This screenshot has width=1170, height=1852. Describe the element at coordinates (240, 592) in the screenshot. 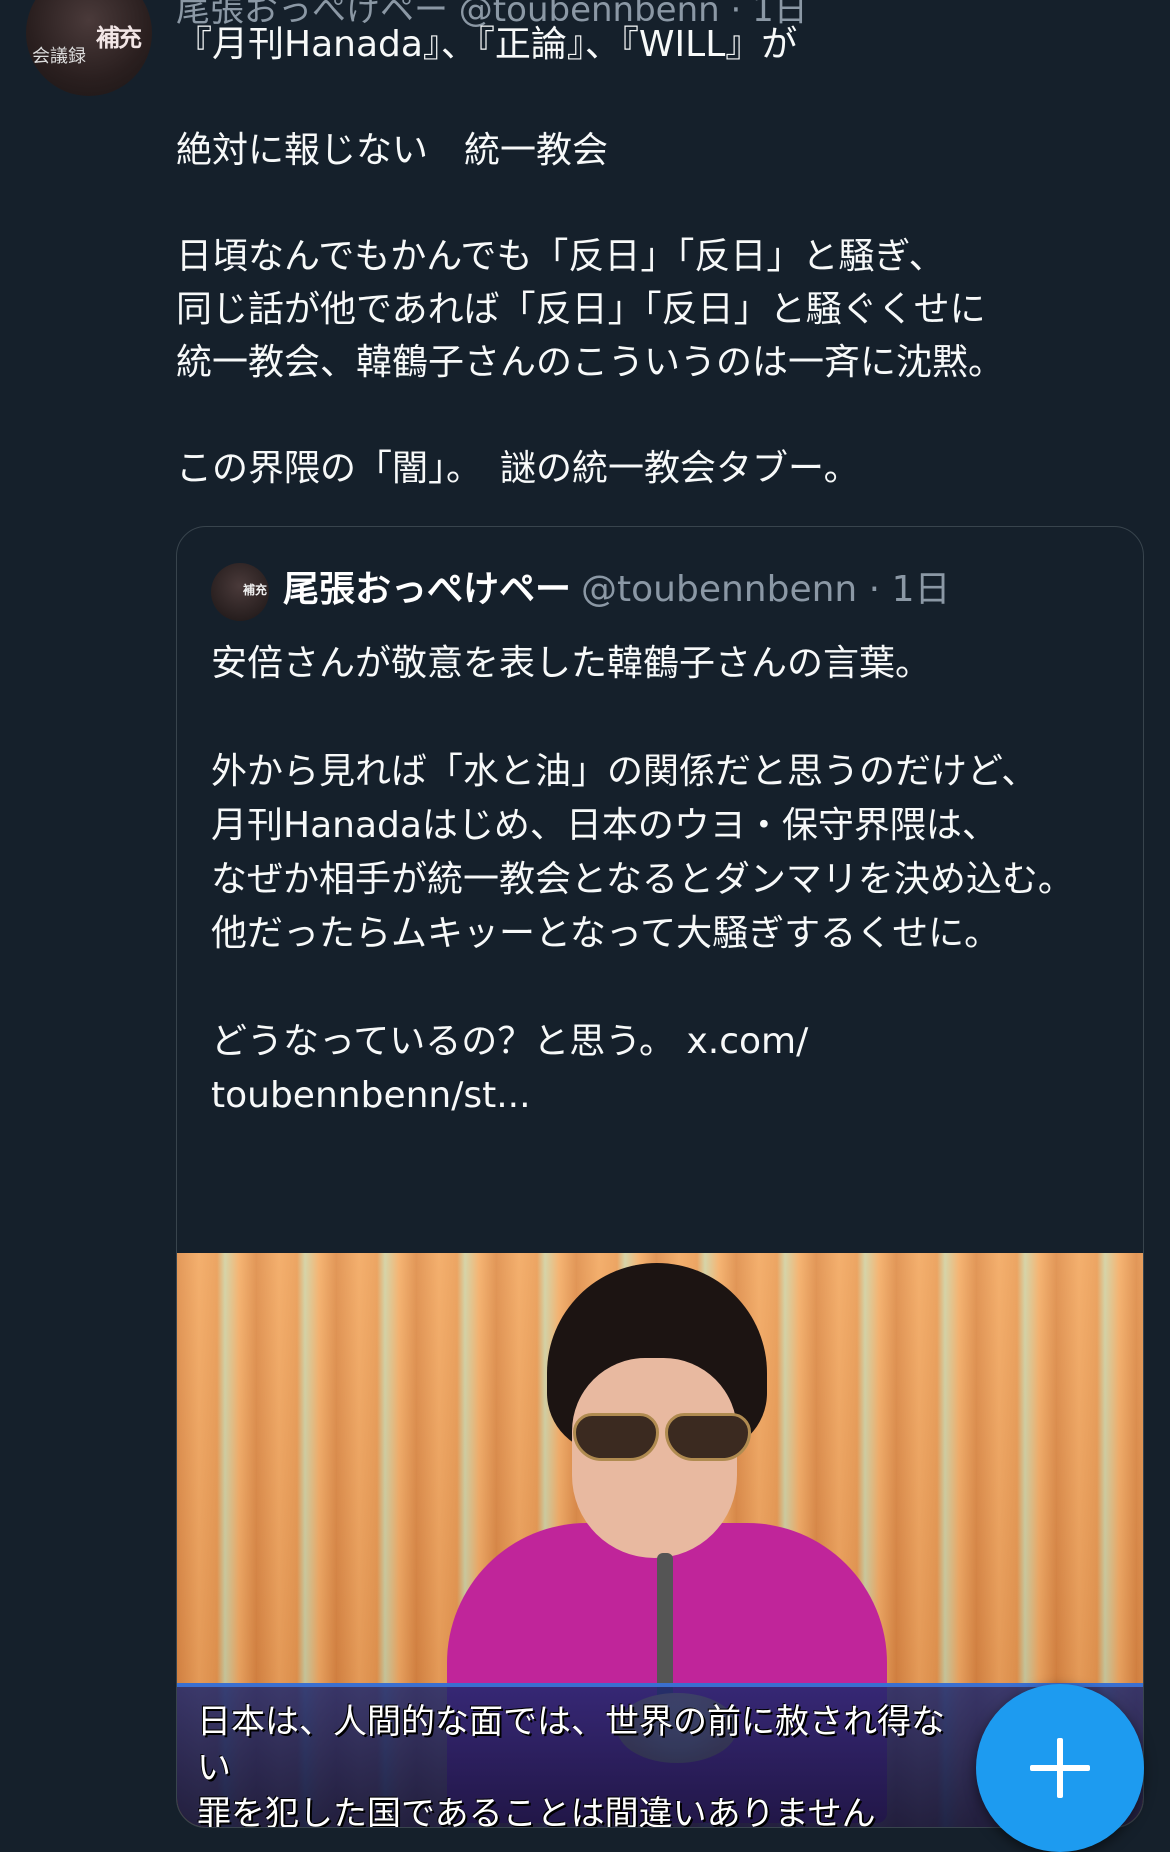

I see `quote-avatar: 補充` at that location.